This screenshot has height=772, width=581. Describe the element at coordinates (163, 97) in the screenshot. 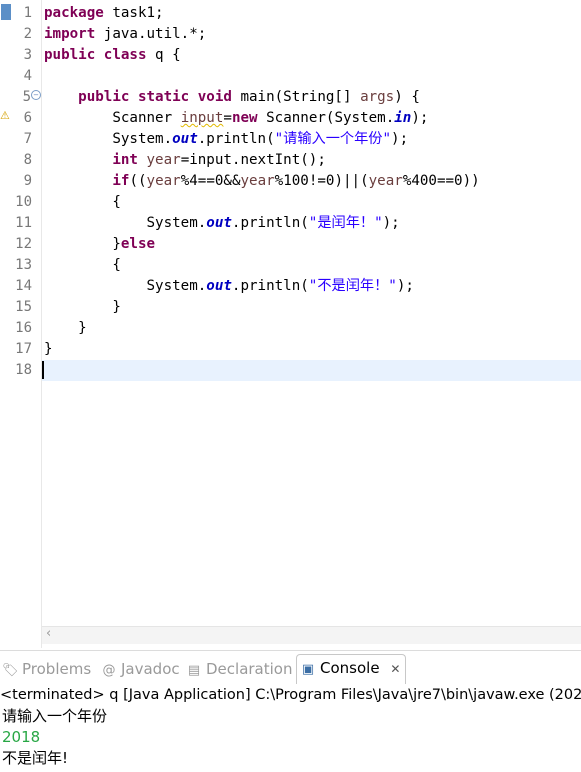

I see `keyword: static` at that location.